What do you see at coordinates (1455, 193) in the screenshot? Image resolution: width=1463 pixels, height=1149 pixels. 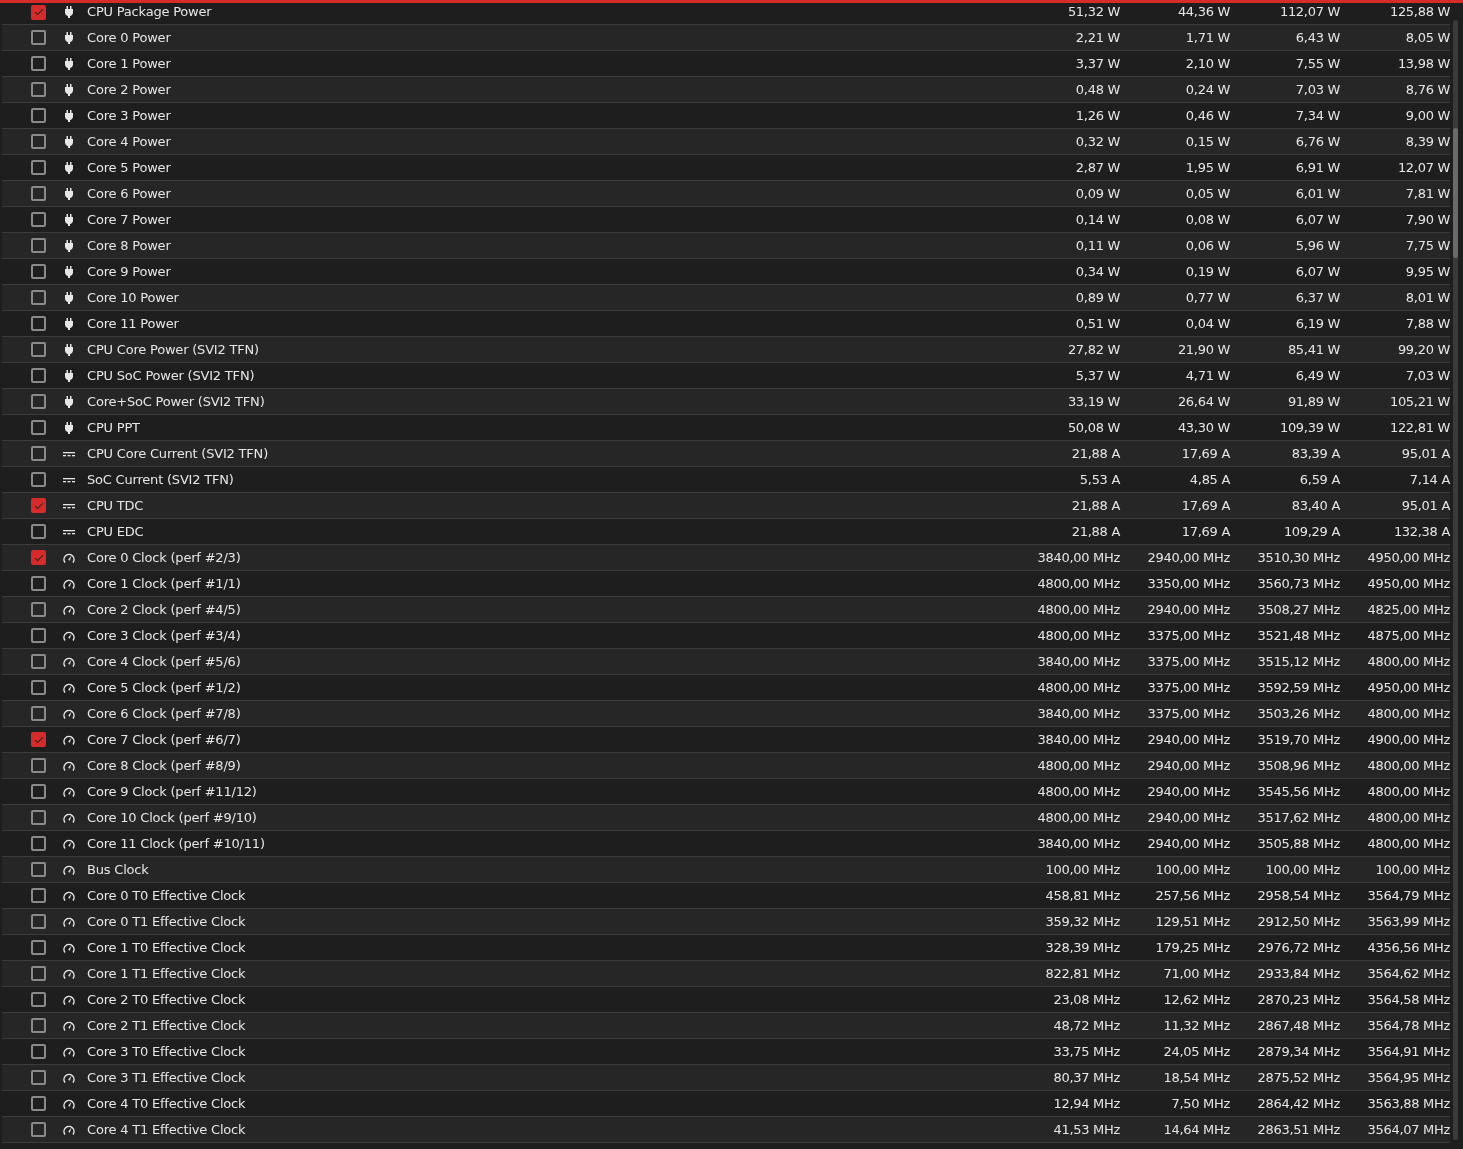 I see `scrollbar-thumb` at bounding box center [1455, 193].